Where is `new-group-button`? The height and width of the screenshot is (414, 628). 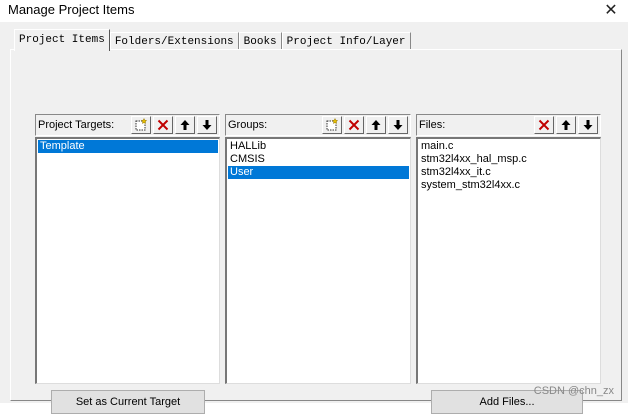 new-group-button is located at coordinates (332, 125).